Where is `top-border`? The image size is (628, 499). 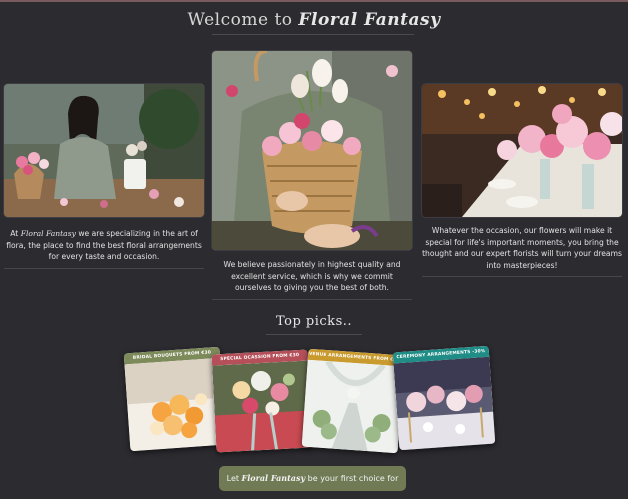
top-border is located at coordinates (314, 1).